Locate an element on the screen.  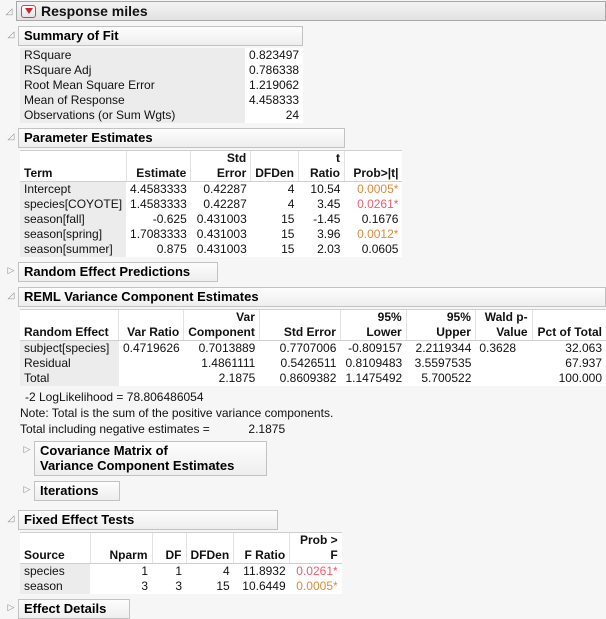
term-cell: season[summer] is located at coordinates (73, 249).